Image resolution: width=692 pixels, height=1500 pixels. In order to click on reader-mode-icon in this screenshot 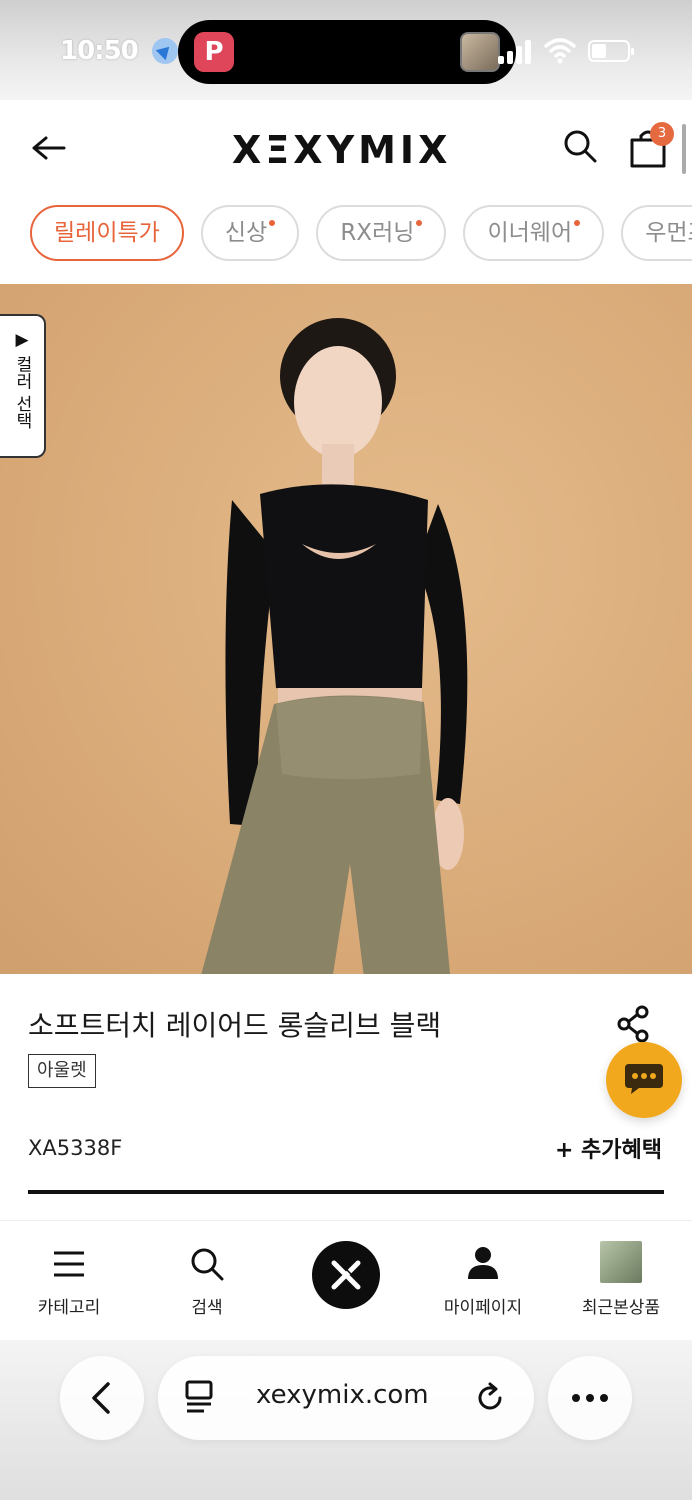, I will do `click(199, 1398)`.